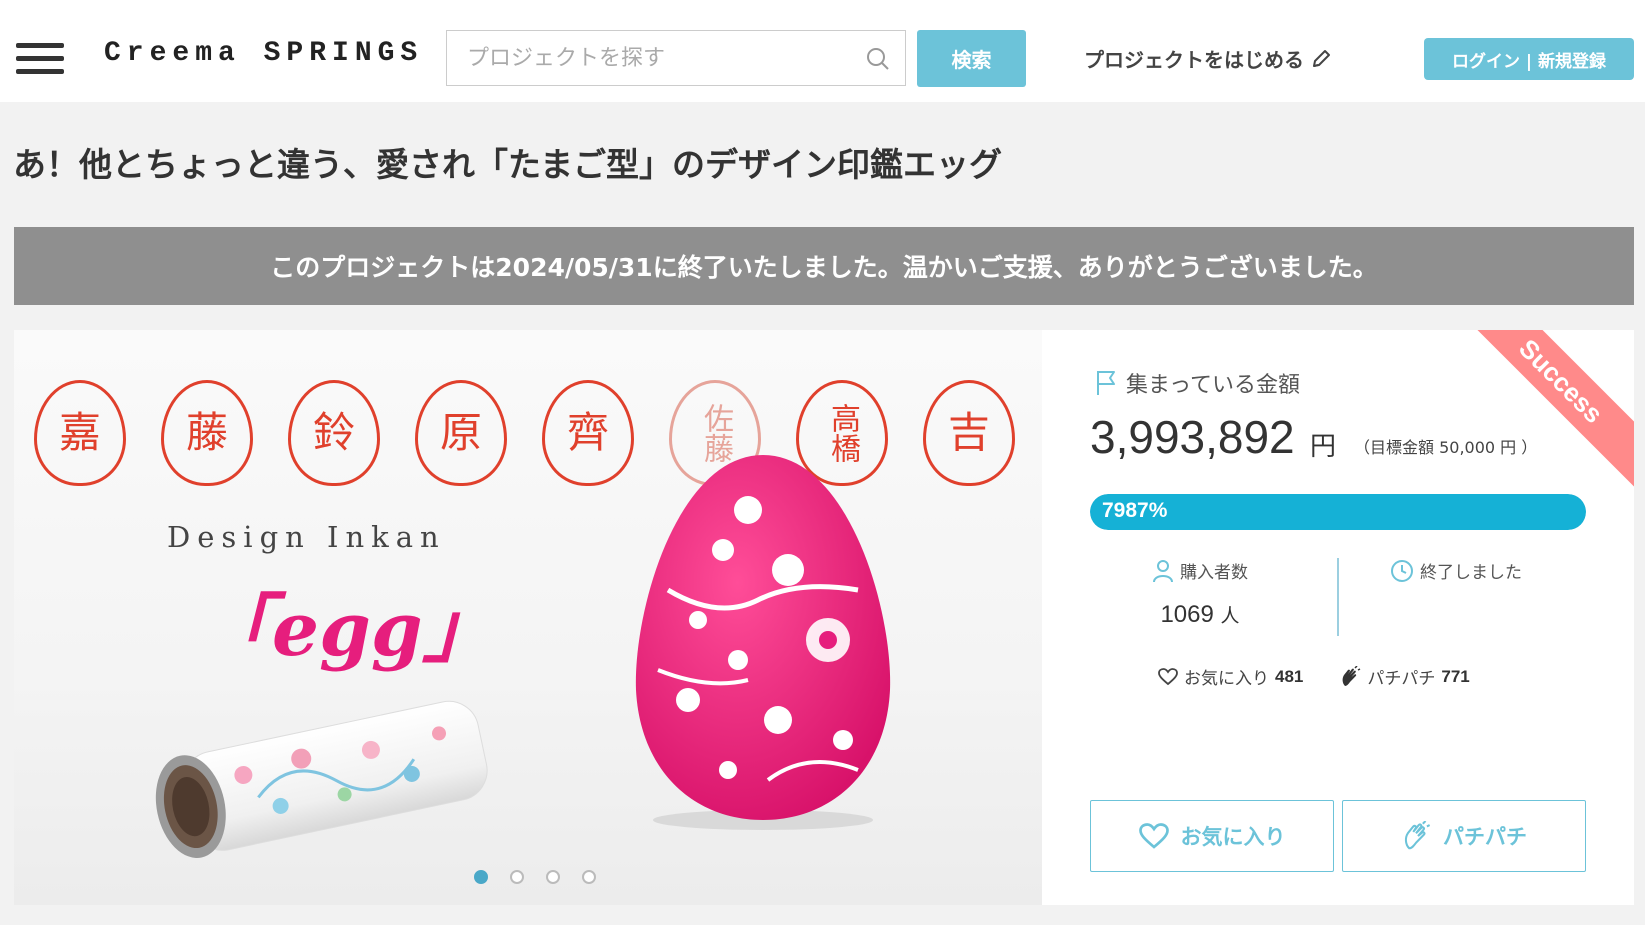 The width and height of the screenshot is (1645, 925). Describe the element at coordinates (1541, 411) in the screenshot. I see `success-ribbon: Success` at that location.